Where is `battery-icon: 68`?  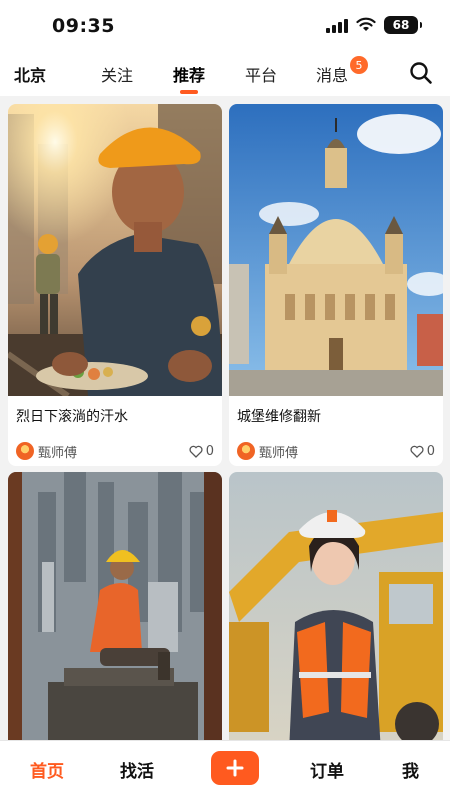
battery-icon: 68 is located at coordinates (403, 25).